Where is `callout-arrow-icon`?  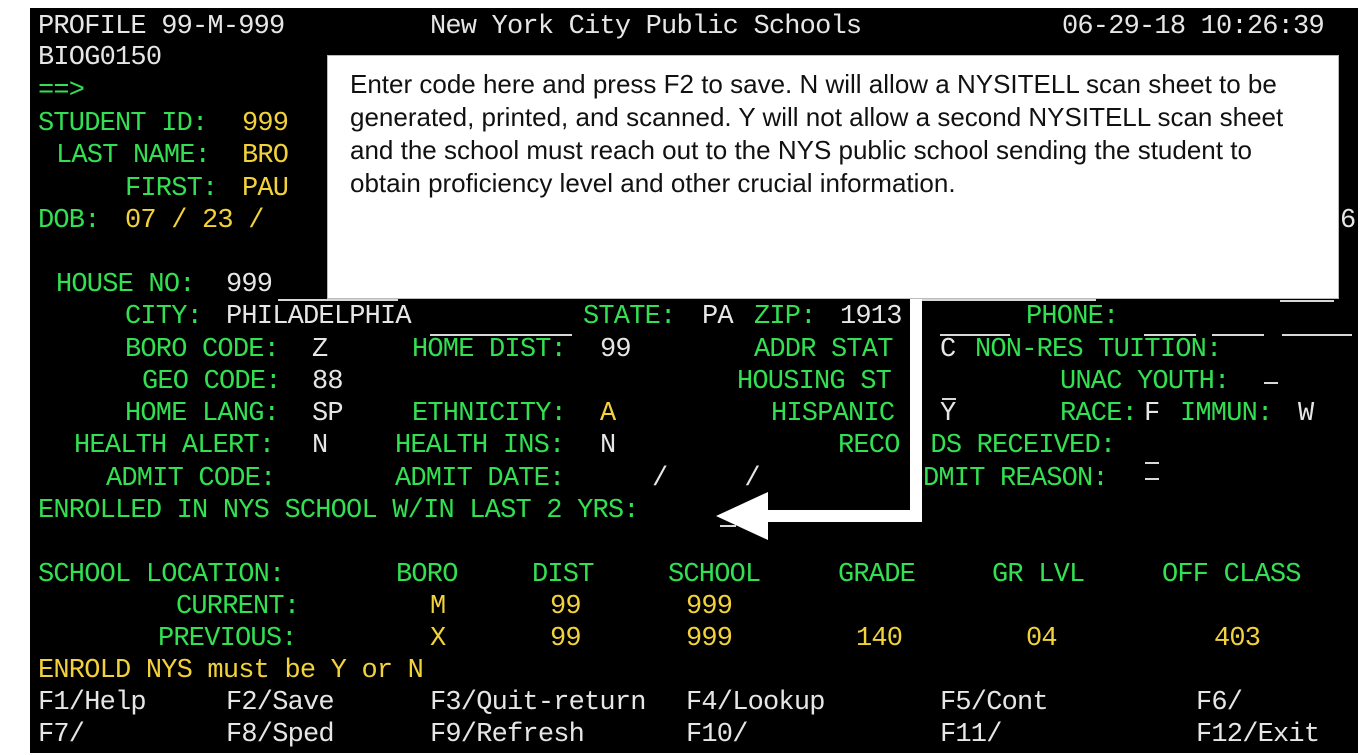 callout-arrow-icon is located at coordinates (819, 419).